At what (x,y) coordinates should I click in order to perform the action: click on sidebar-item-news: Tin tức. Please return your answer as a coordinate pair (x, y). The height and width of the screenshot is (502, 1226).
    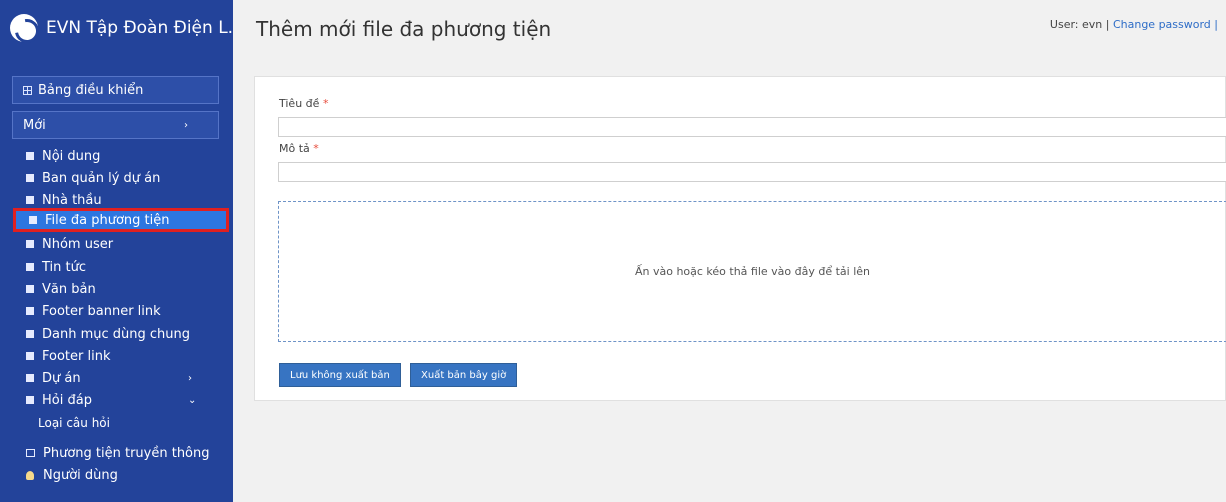
    Looking at the image, I should click on (56, 267).